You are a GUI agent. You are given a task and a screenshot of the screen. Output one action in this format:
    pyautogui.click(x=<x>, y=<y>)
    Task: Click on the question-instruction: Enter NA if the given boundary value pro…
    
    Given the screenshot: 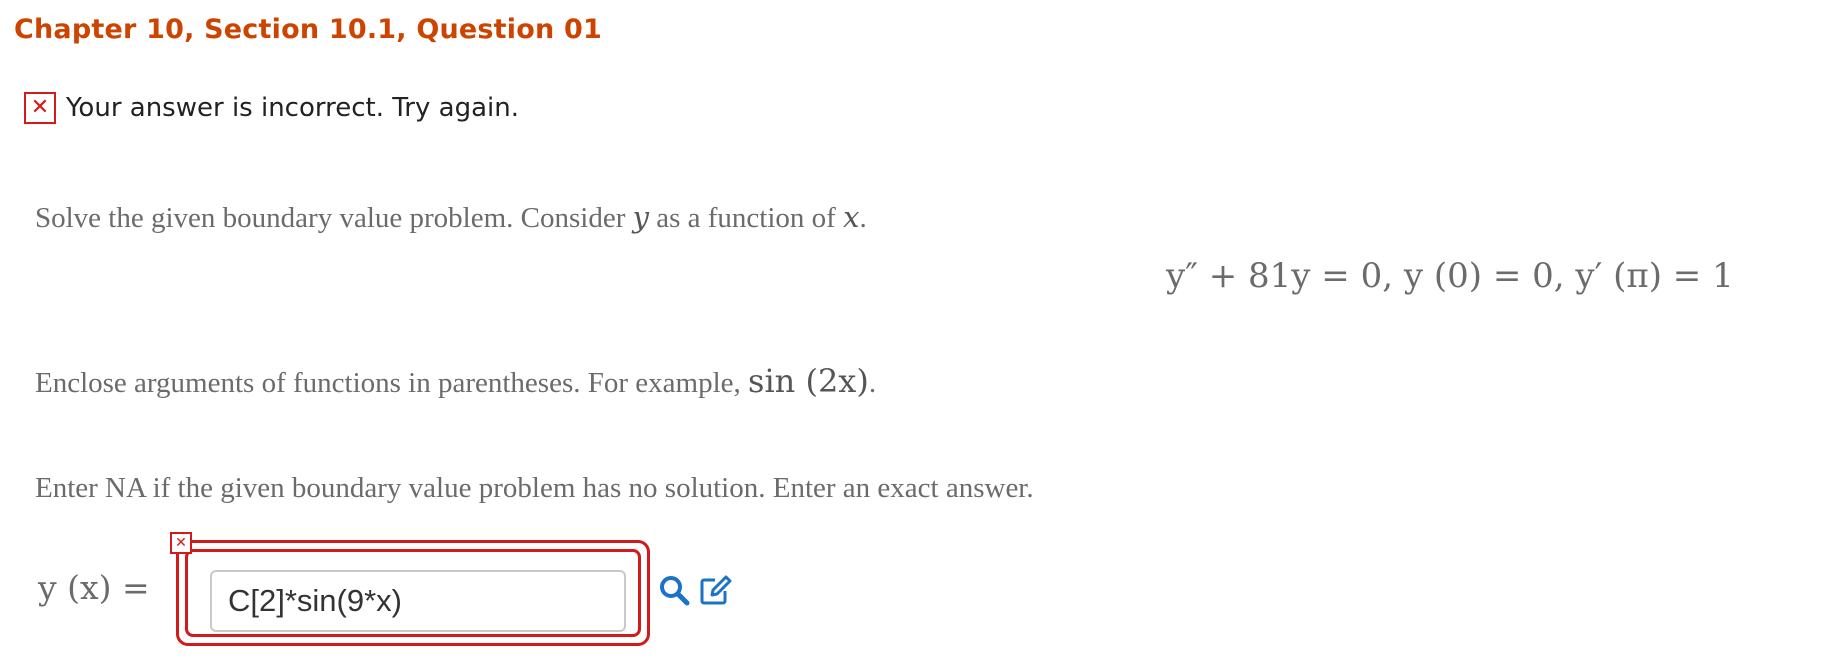 What is the action you would take?
    pyautogui.click(x=534, y=488)
    